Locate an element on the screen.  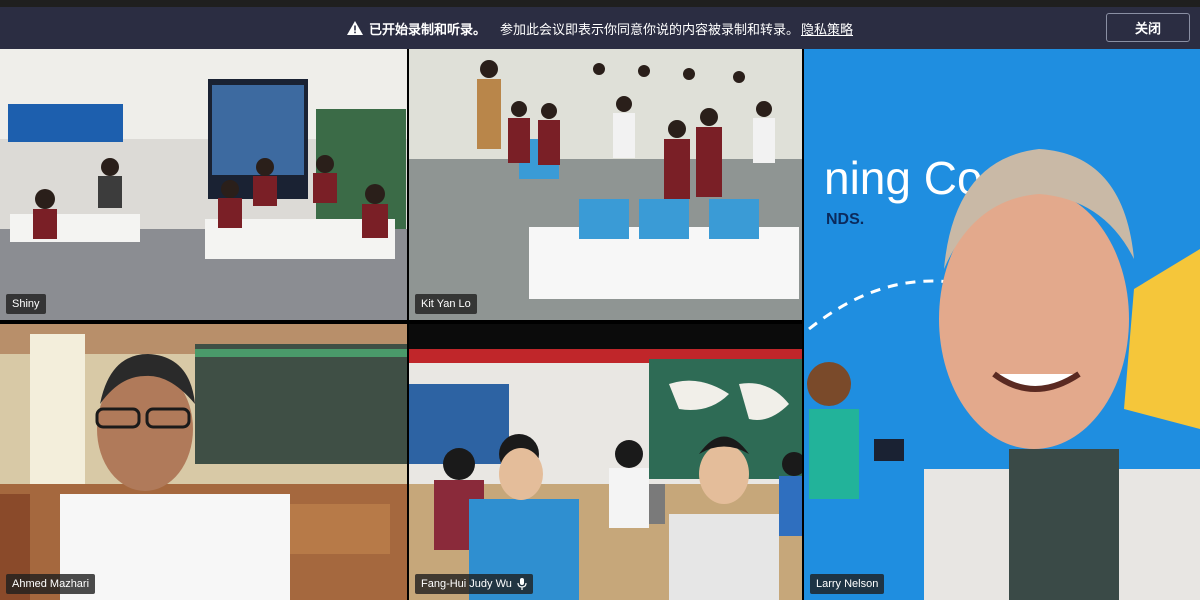
participant-name-tag: Ahmed Mazhari is located at coordinates (51, 584).